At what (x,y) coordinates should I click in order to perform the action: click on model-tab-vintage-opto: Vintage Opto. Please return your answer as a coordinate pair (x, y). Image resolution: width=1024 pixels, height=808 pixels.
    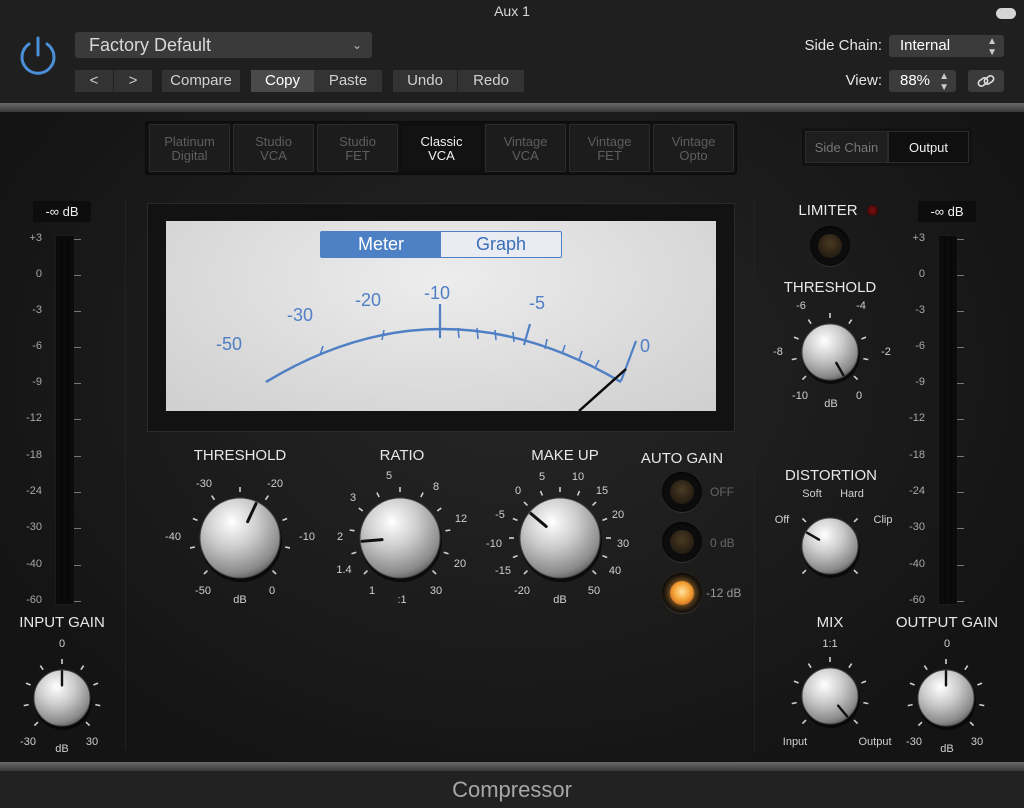
    Looking at the image, I should click on (693, 148).